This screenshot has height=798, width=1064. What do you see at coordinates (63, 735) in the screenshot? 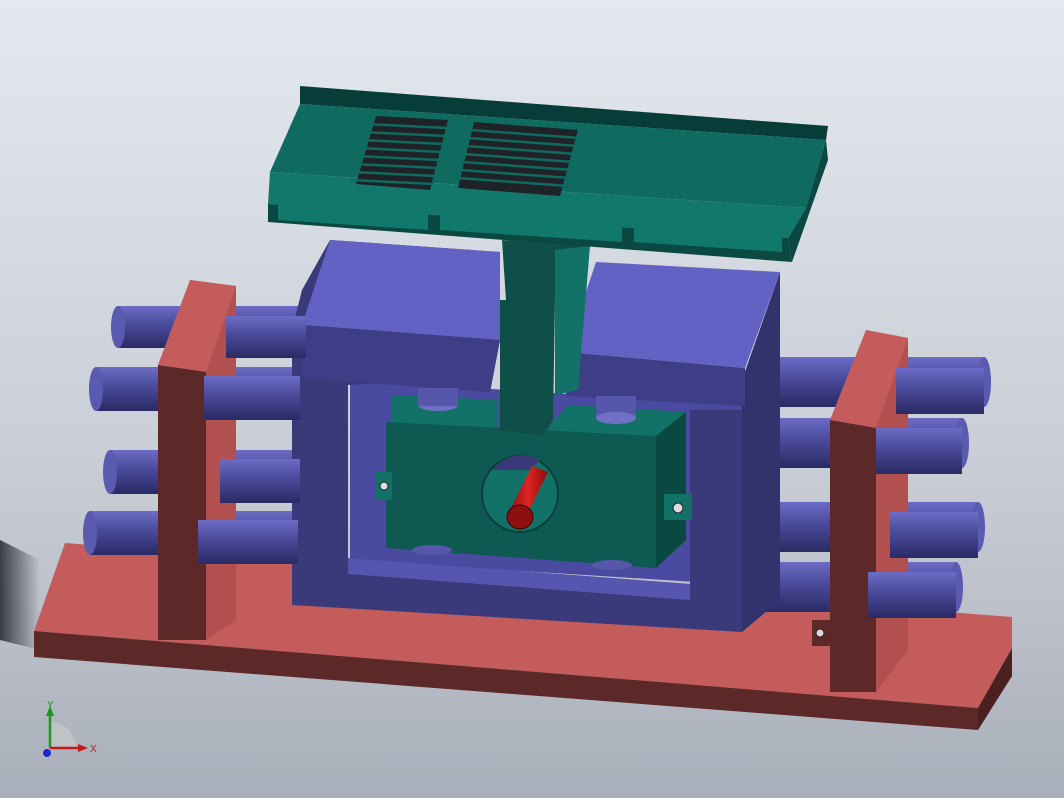
I see `triad-plane` at bounding box center [63, 735].